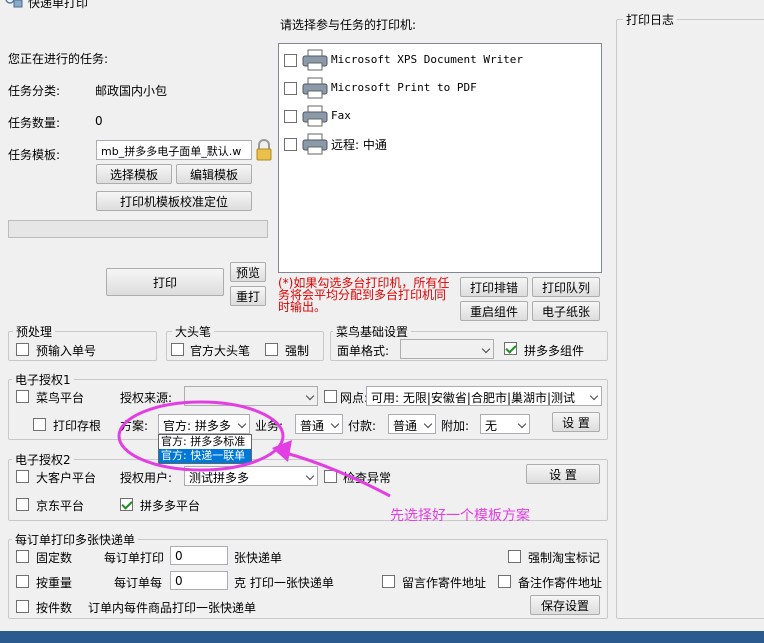  What do you see at coordinates (382, 637) in the screenshot?
I see `taskbar` at bounding box center [382, 637].